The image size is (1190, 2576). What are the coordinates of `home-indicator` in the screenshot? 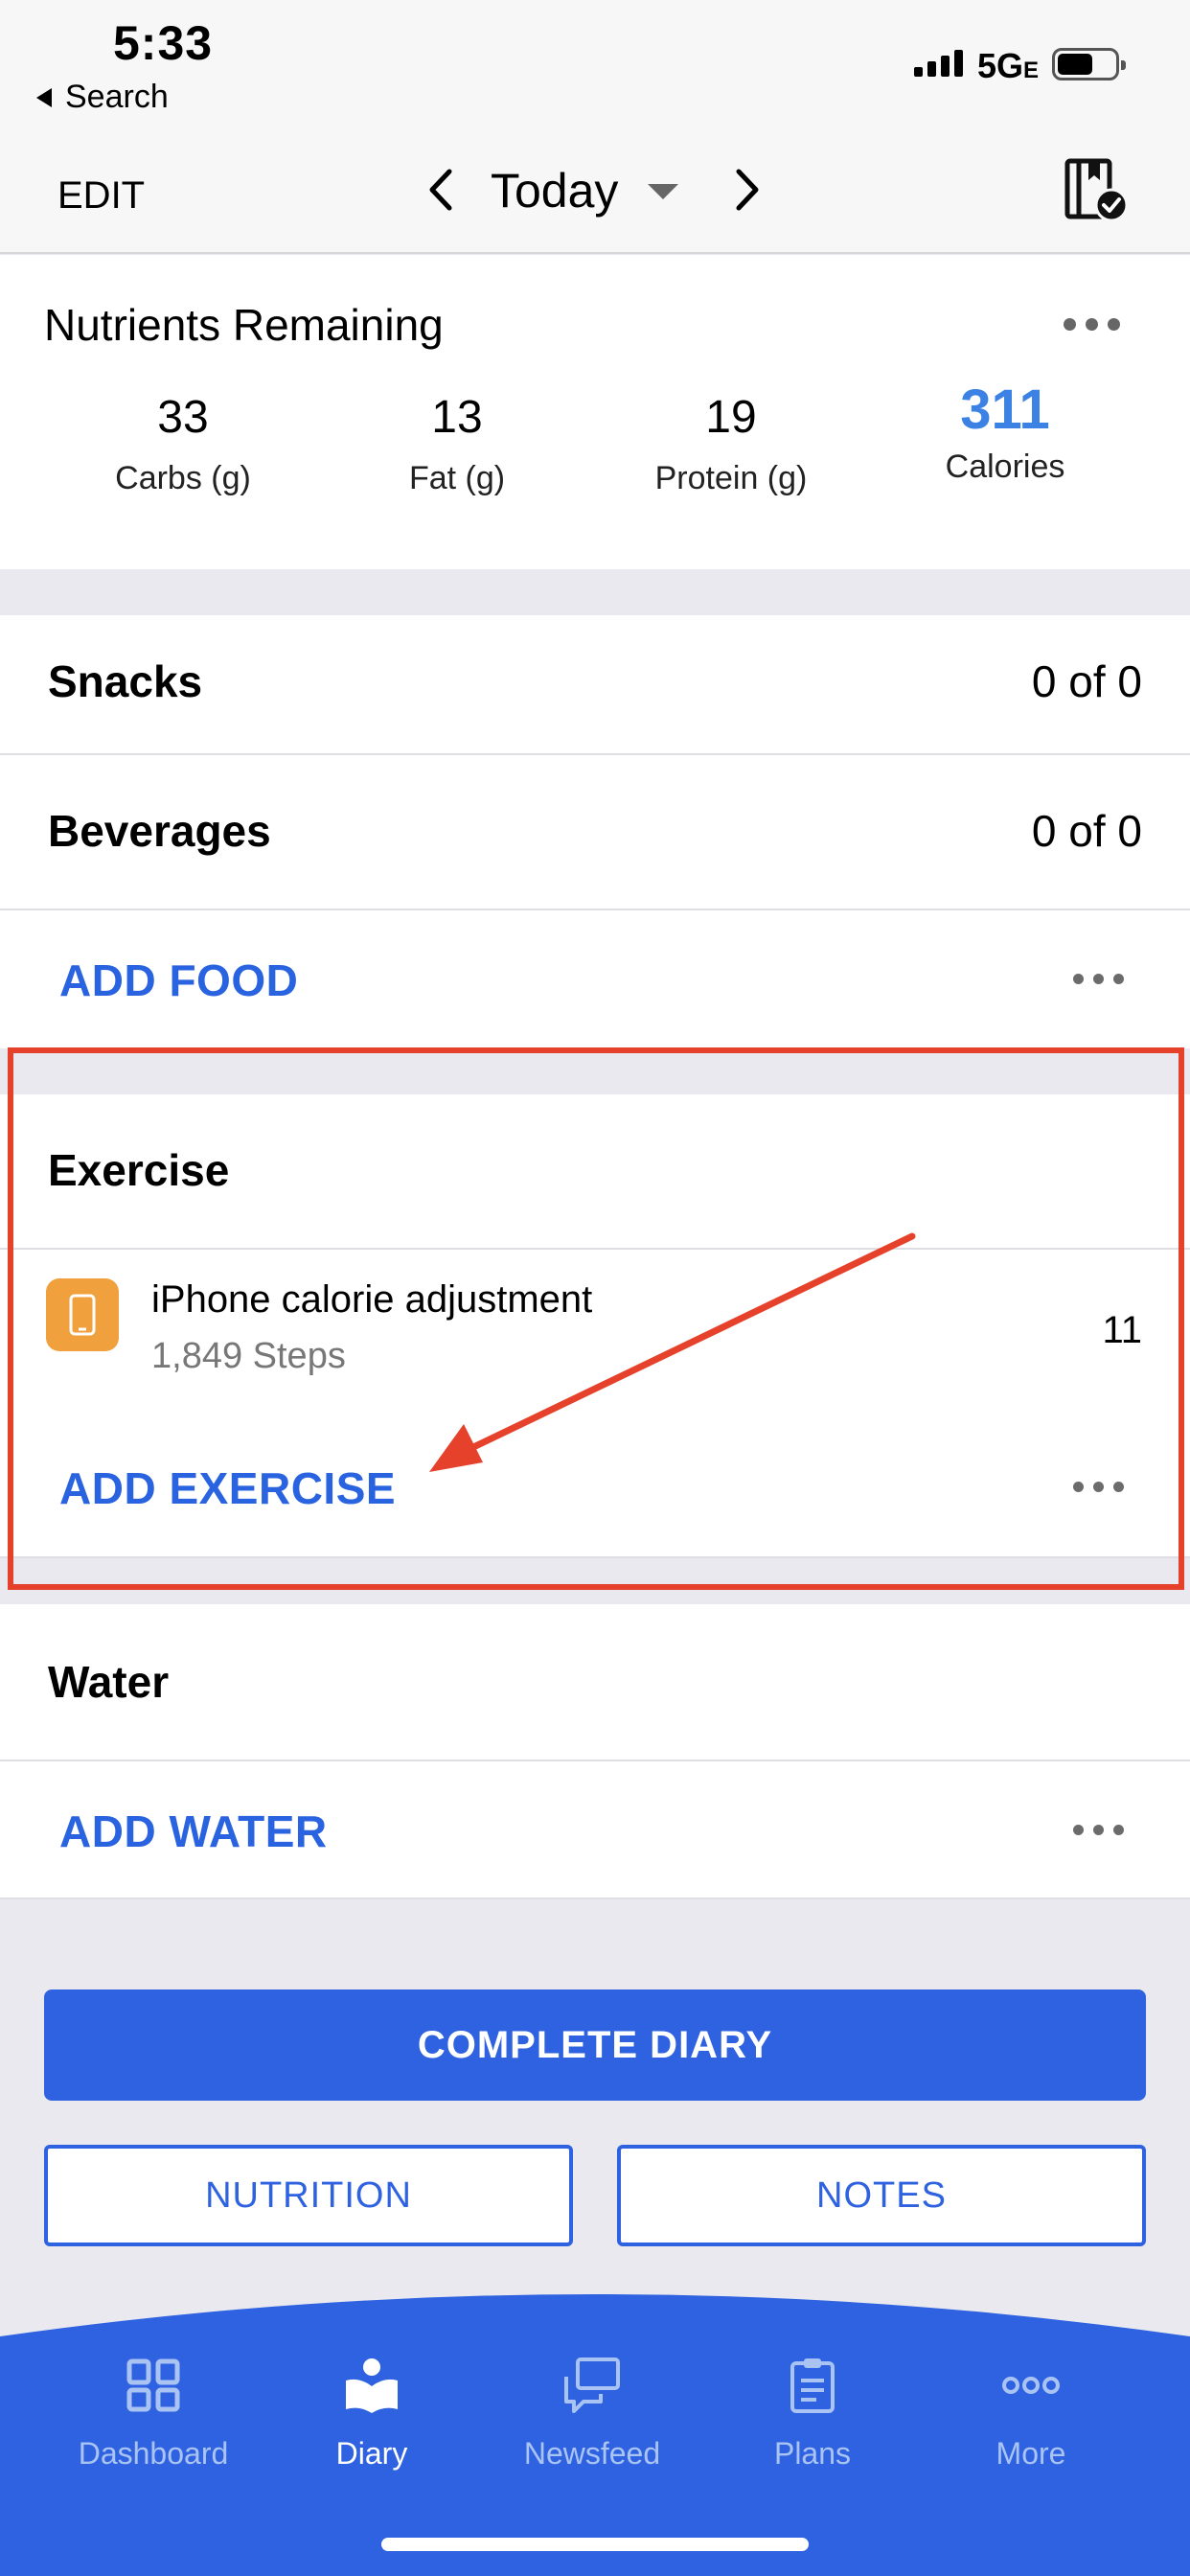 It's located at (595, 2544).